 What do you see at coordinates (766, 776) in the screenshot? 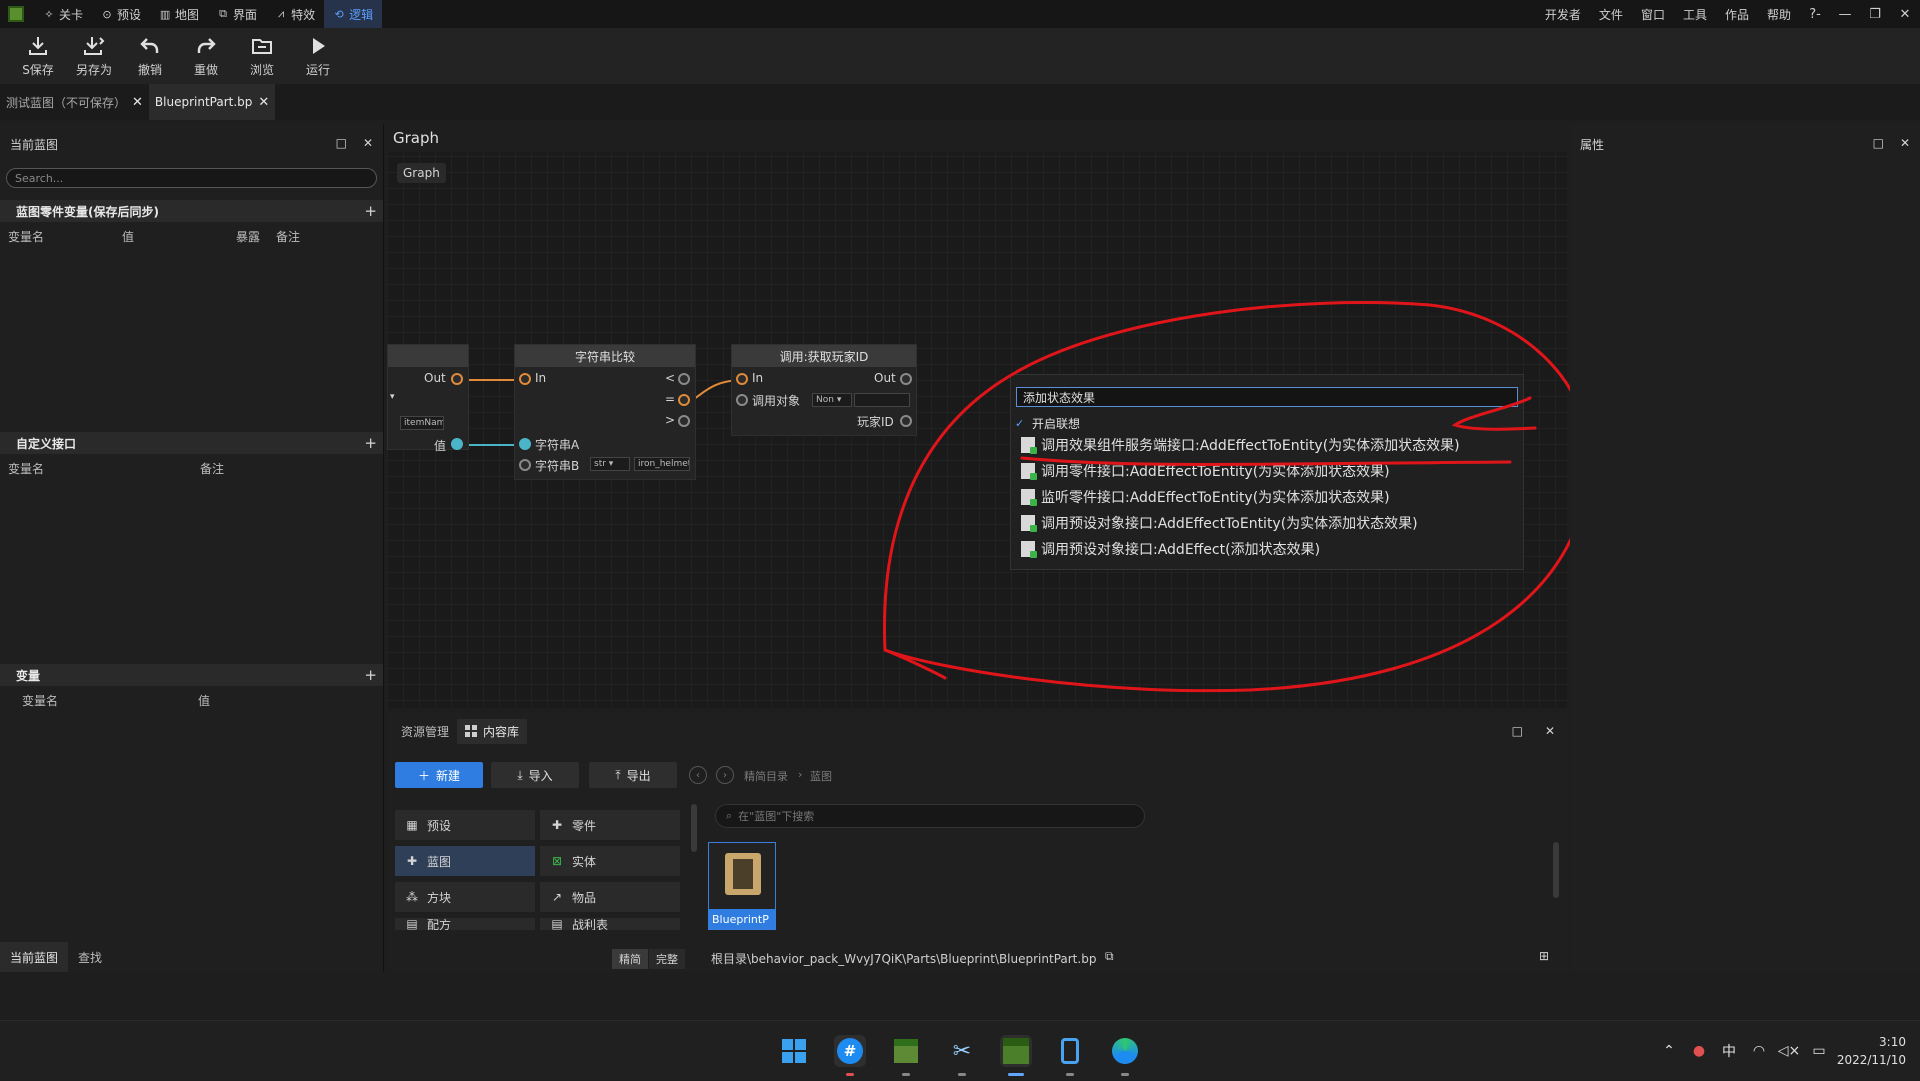
I see `breadcrumb-root: 精简目录` at bounding box center [766, 776].